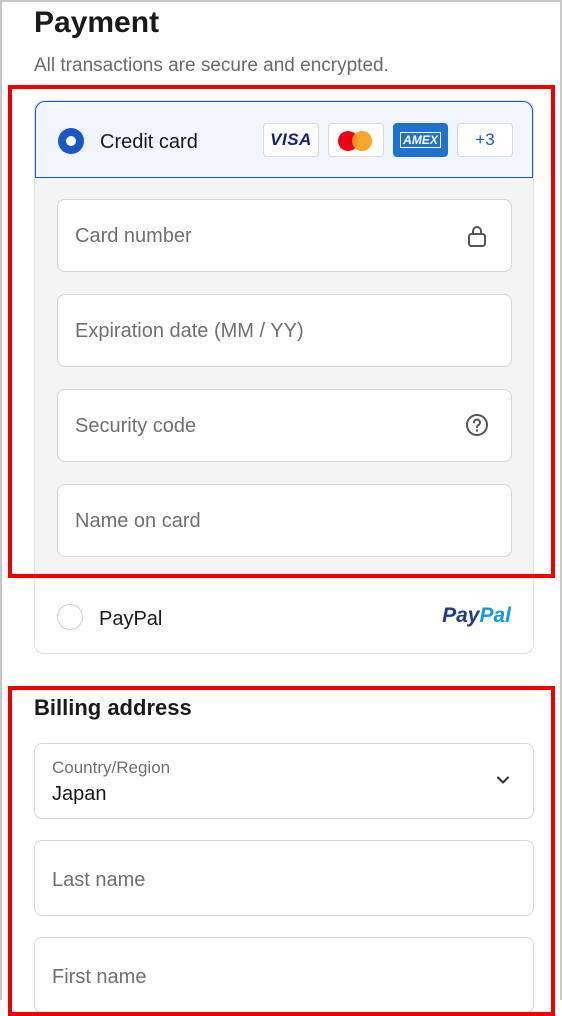  Describe the element at coordinates (133, 236) in the screenshot. I see `card-number-placeholder: Card number` at that location.